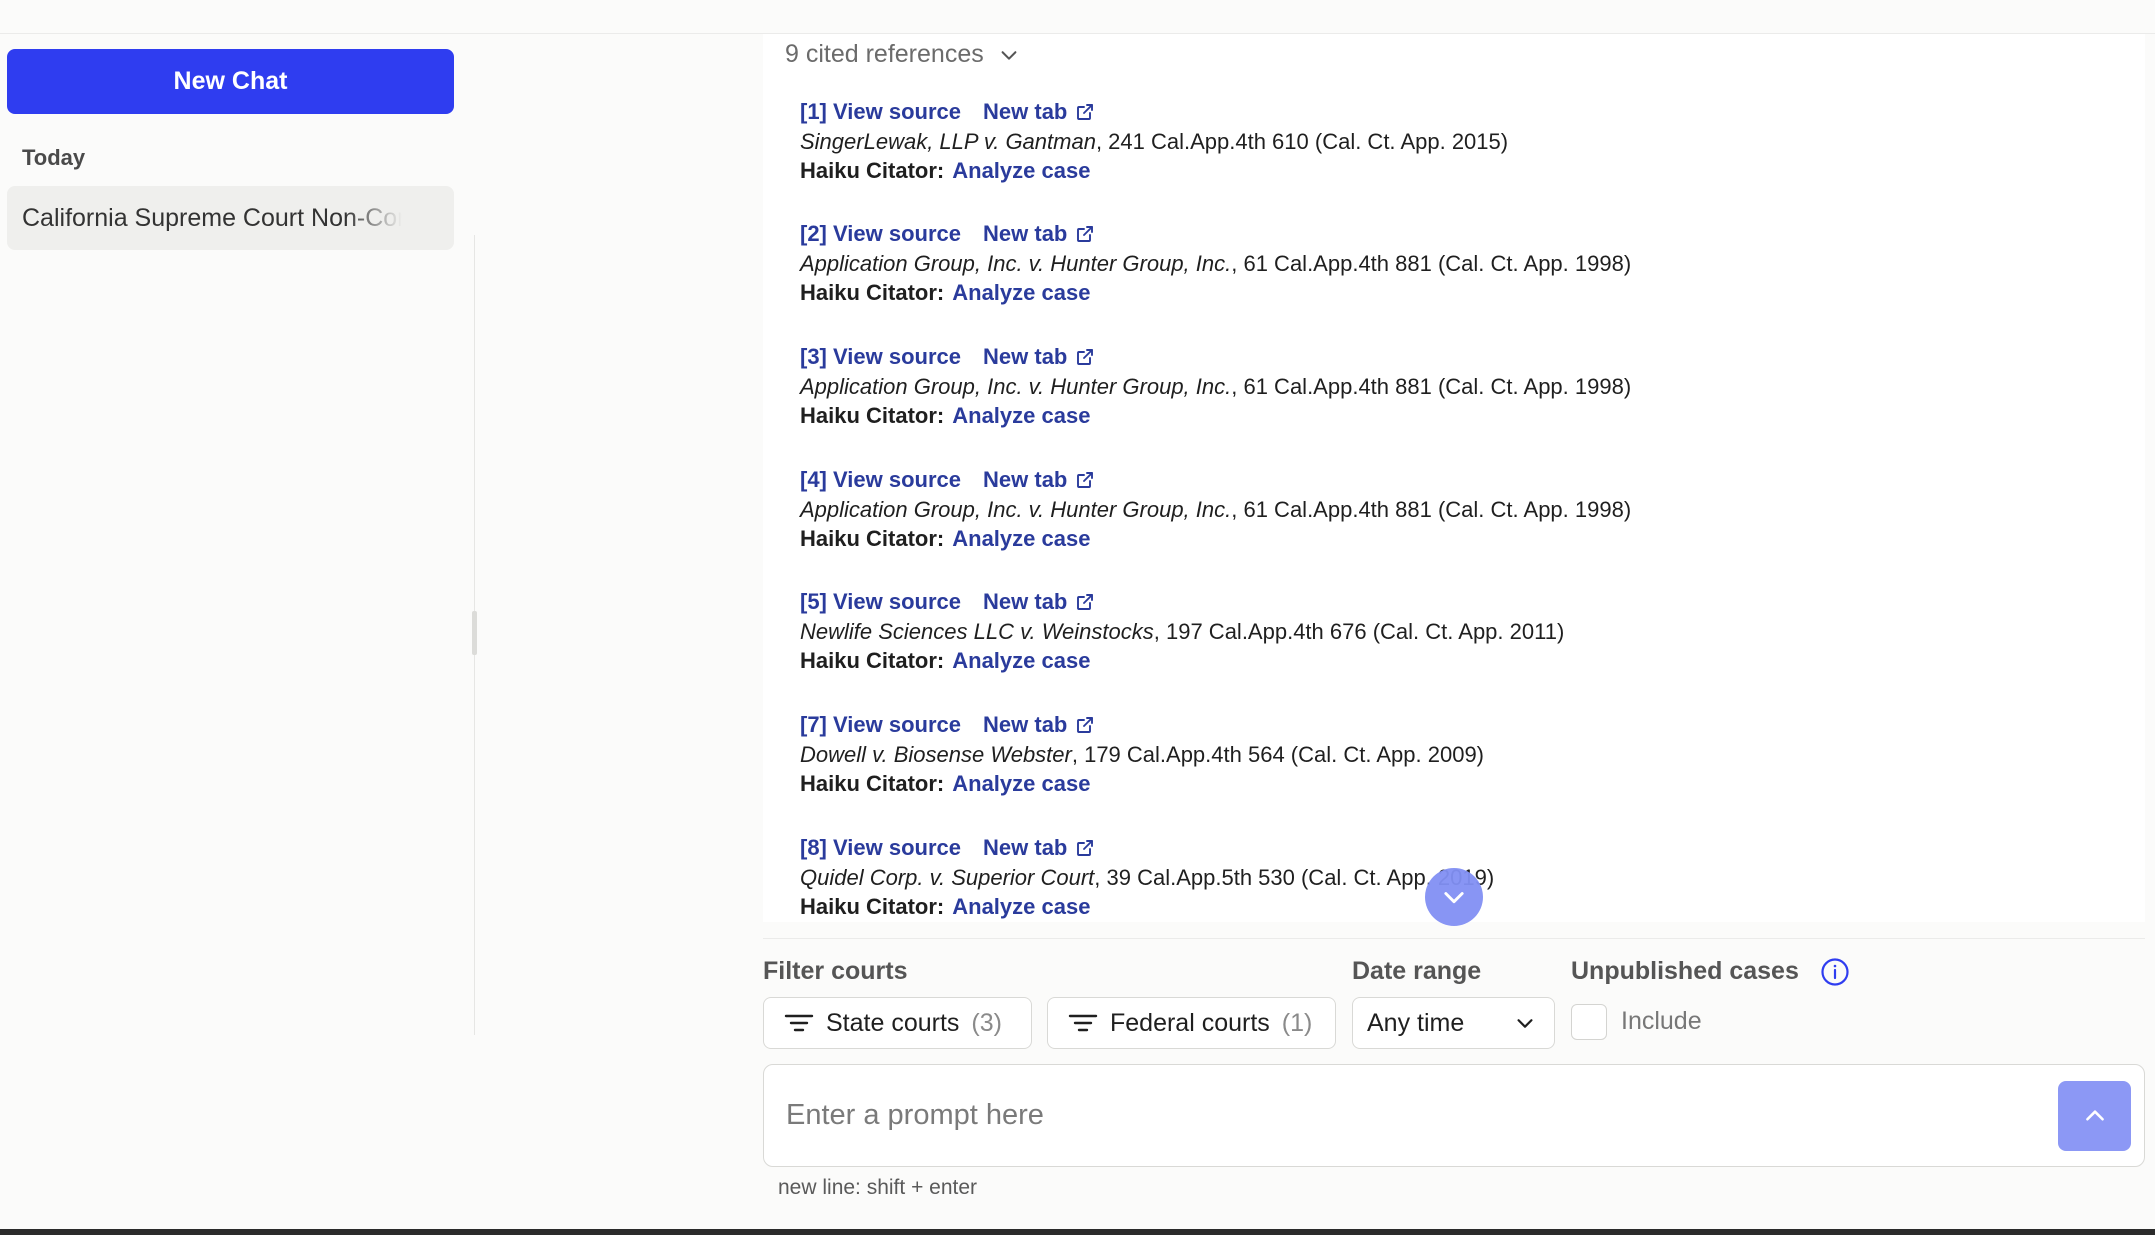 This screenshot has width=2155, height=1235. I want to click on state-courts-label: State courts, so click(893, 1022).